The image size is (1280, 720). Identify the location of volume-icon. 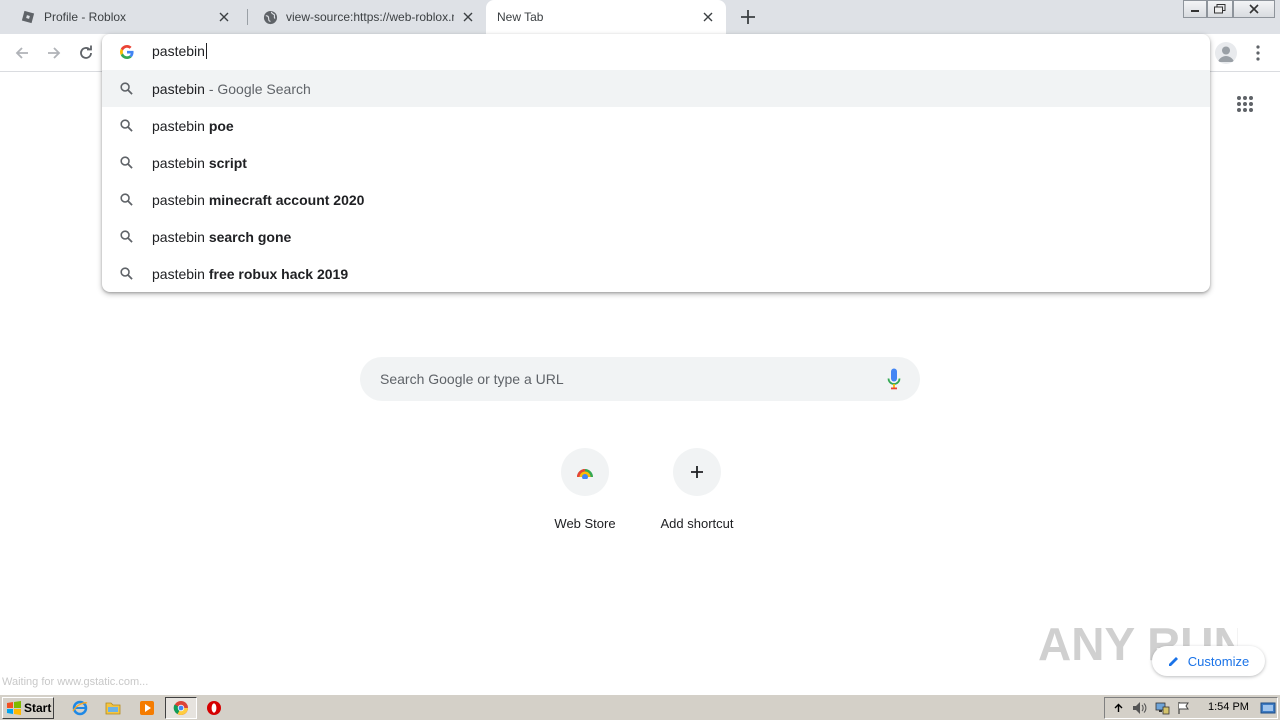
(1140, 708).